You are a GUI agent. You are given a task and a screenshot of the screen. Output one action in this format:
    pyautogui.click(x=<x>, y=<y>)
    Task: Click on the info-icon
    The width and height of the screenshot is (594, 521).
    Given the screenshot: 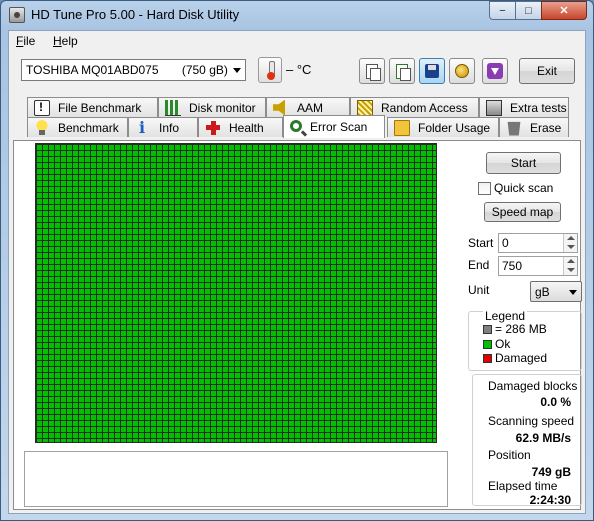 What is the action you would take?
    pyautogui.click(x=143, y=127)
    